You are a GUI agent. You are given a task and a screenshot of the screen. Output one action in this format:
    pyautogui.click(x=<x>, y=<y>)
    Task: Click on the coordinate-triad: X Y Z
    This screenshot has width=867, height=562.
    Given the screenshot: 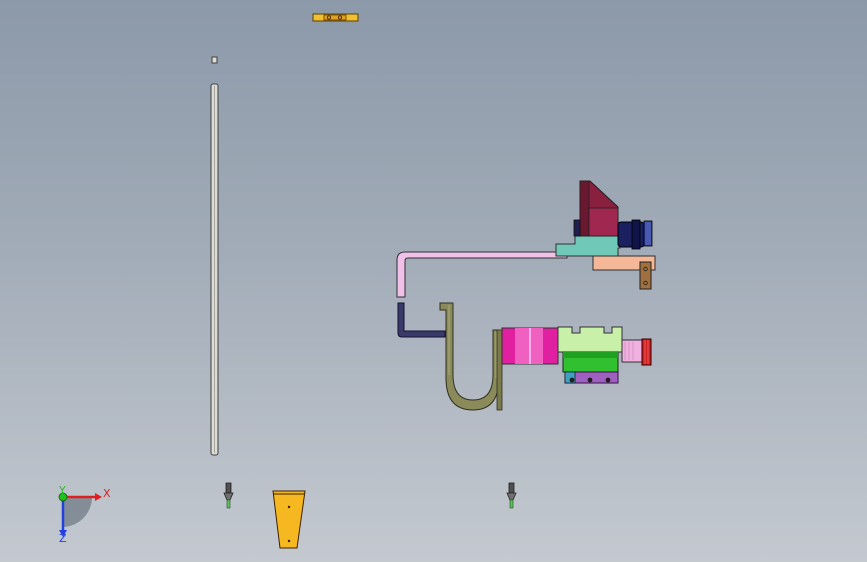 What is the action you would take?
    pyautogui.click(x=84, y=514)
    